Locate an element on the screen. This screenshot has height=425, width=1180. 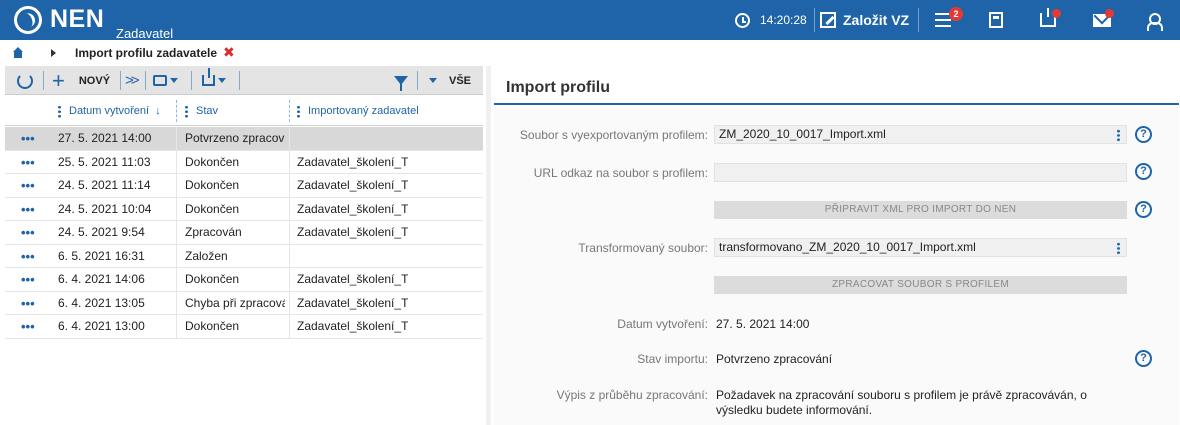
clock-icon is located at coordinates (742, 20).